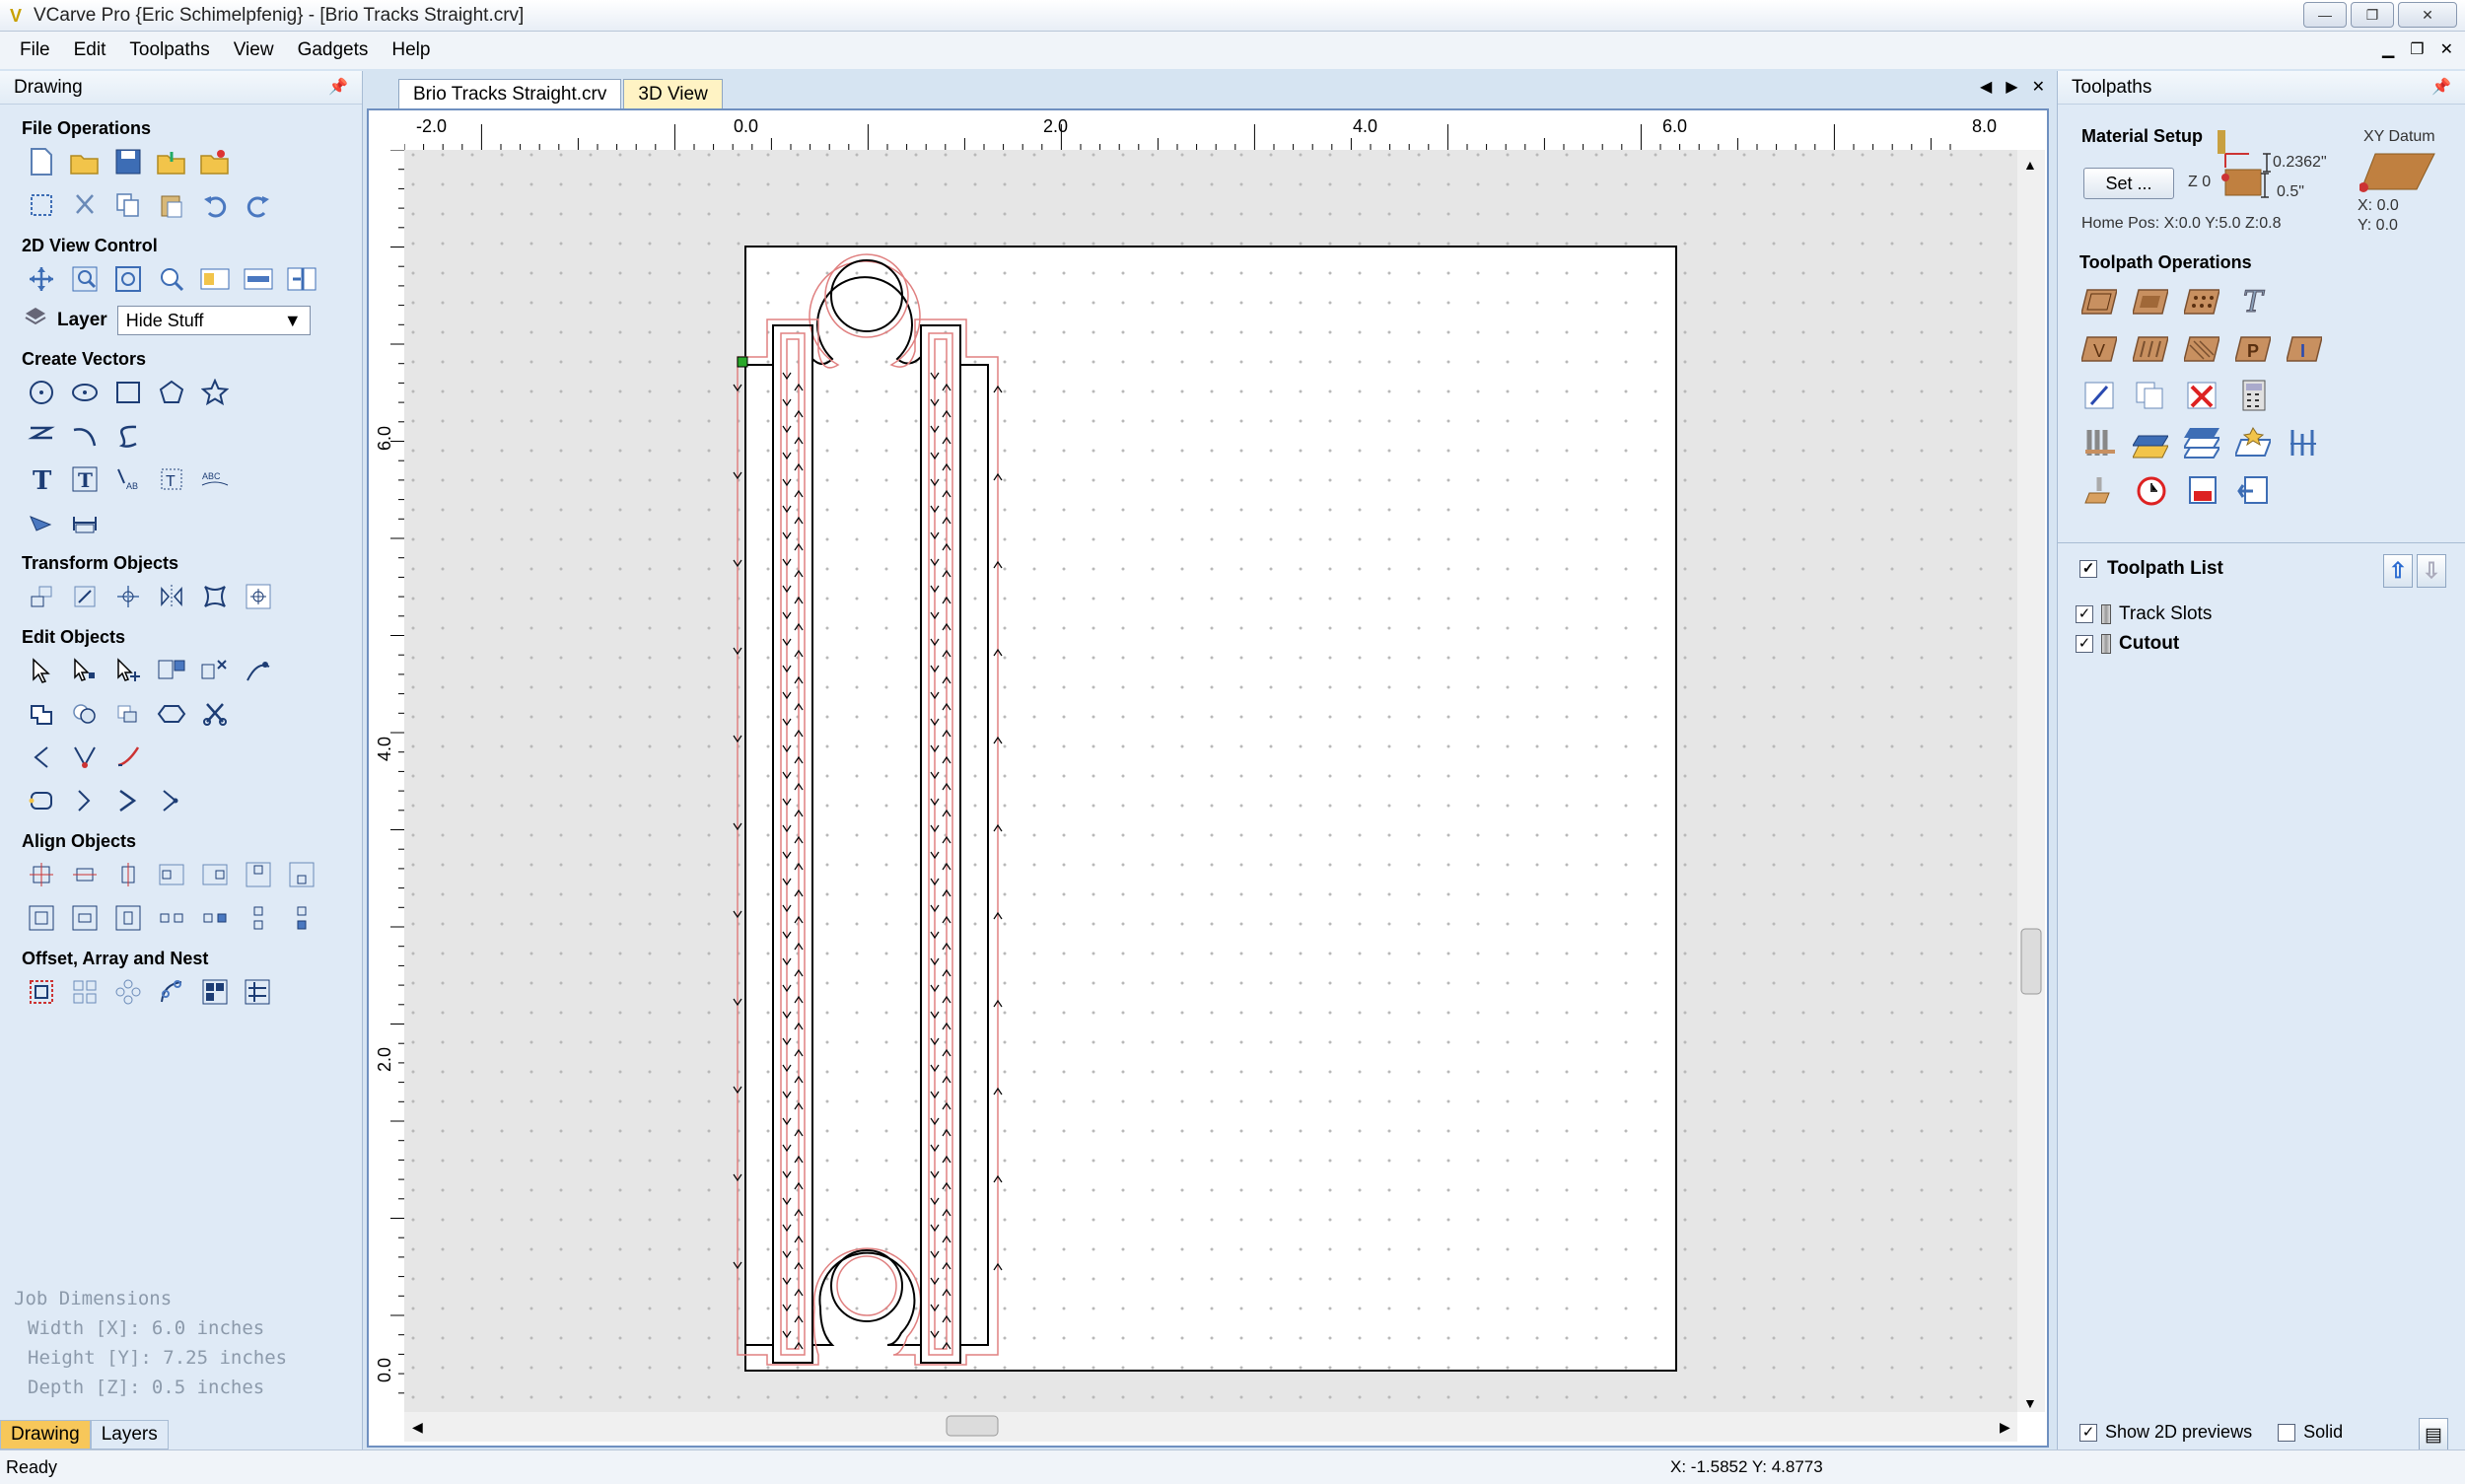  I want to click on align-top-icon, so click(258, 874).